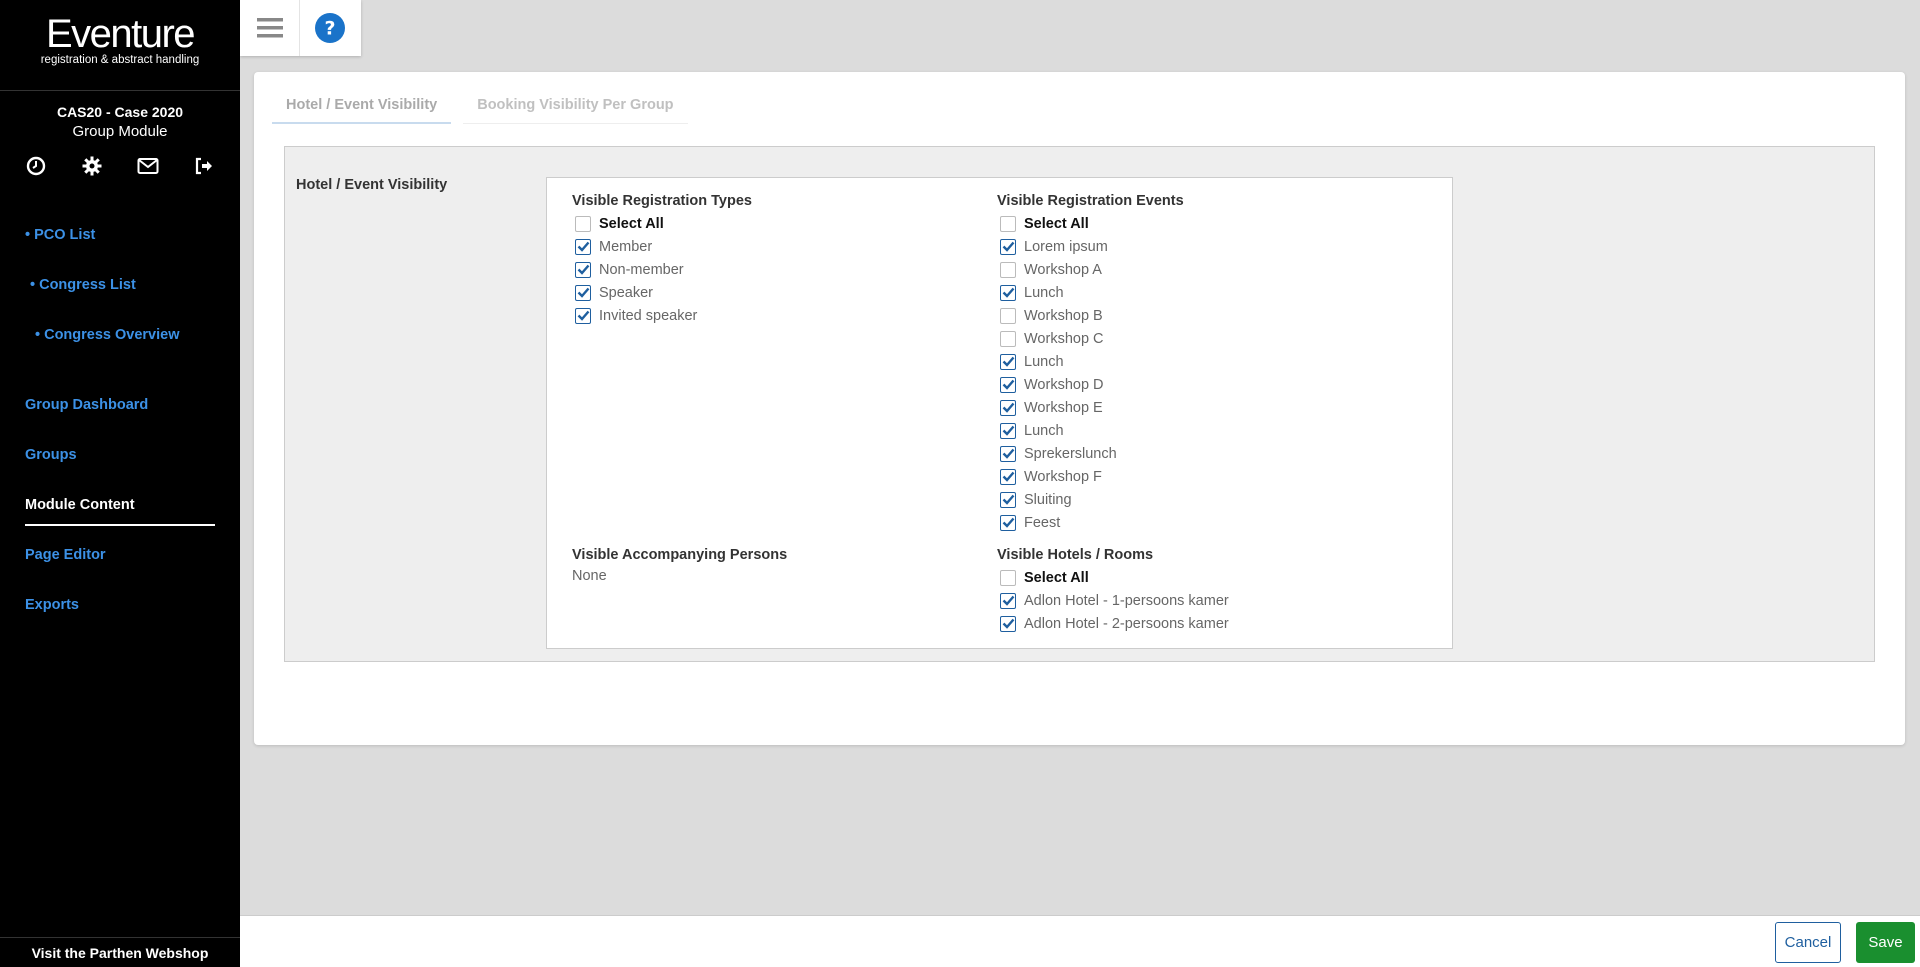 This screenshot has width=1920, height=967. What do you see at coordinates (120, 351) in the screenshot?
I see `nav-congress-overview: • Congress Overview` at bounding box center [120, 351].